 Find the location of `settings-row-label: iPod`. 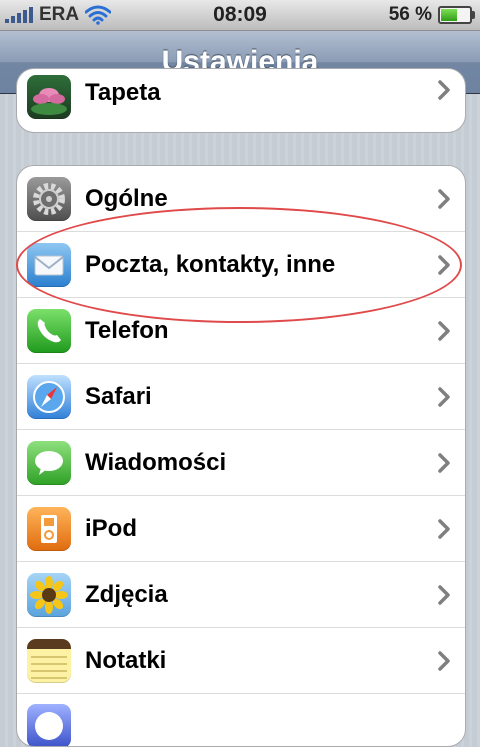

settings-row-label: iPod is located at coordinates (111, 528).